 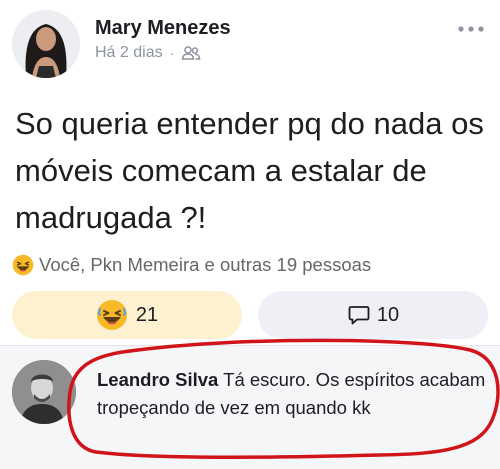 I want to click on comment-bubble-icon, so click(x=359, y=315).